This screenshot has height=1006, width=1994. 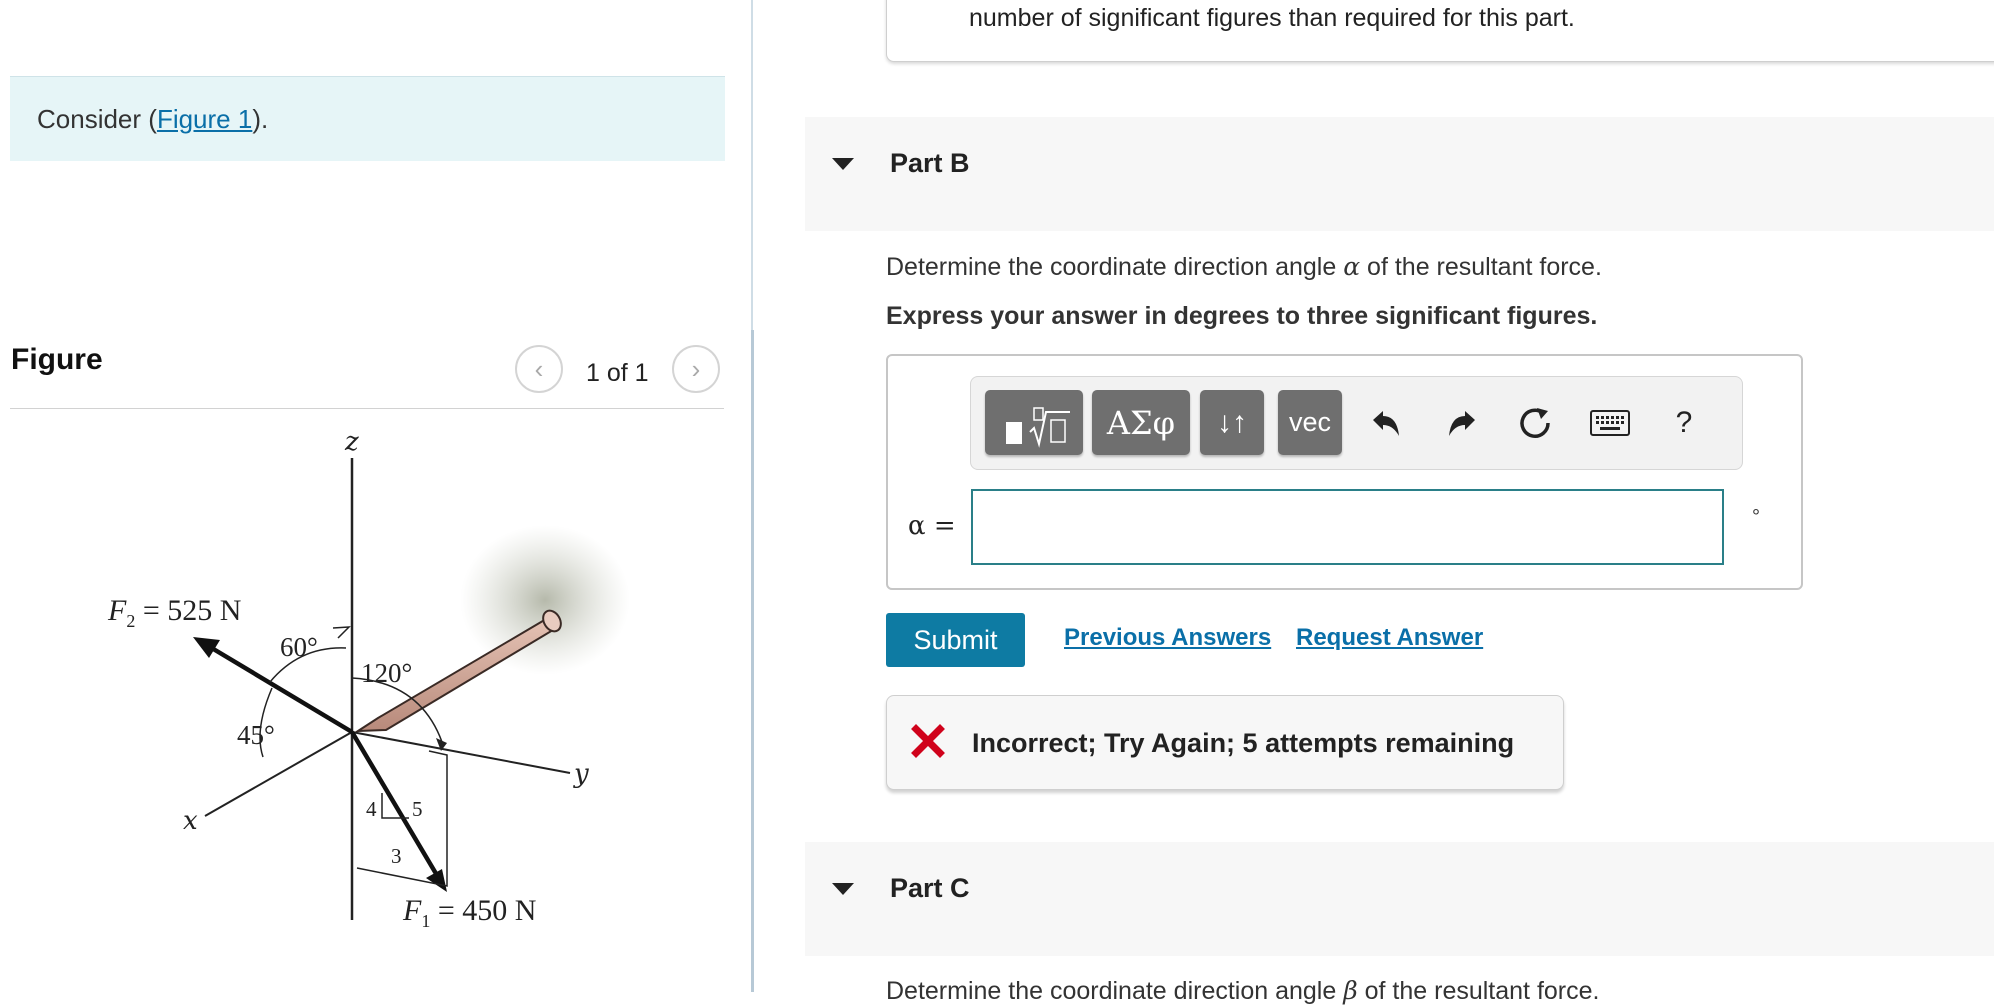 I want to click on keyboard-icon, so click(x=1610, y=423).